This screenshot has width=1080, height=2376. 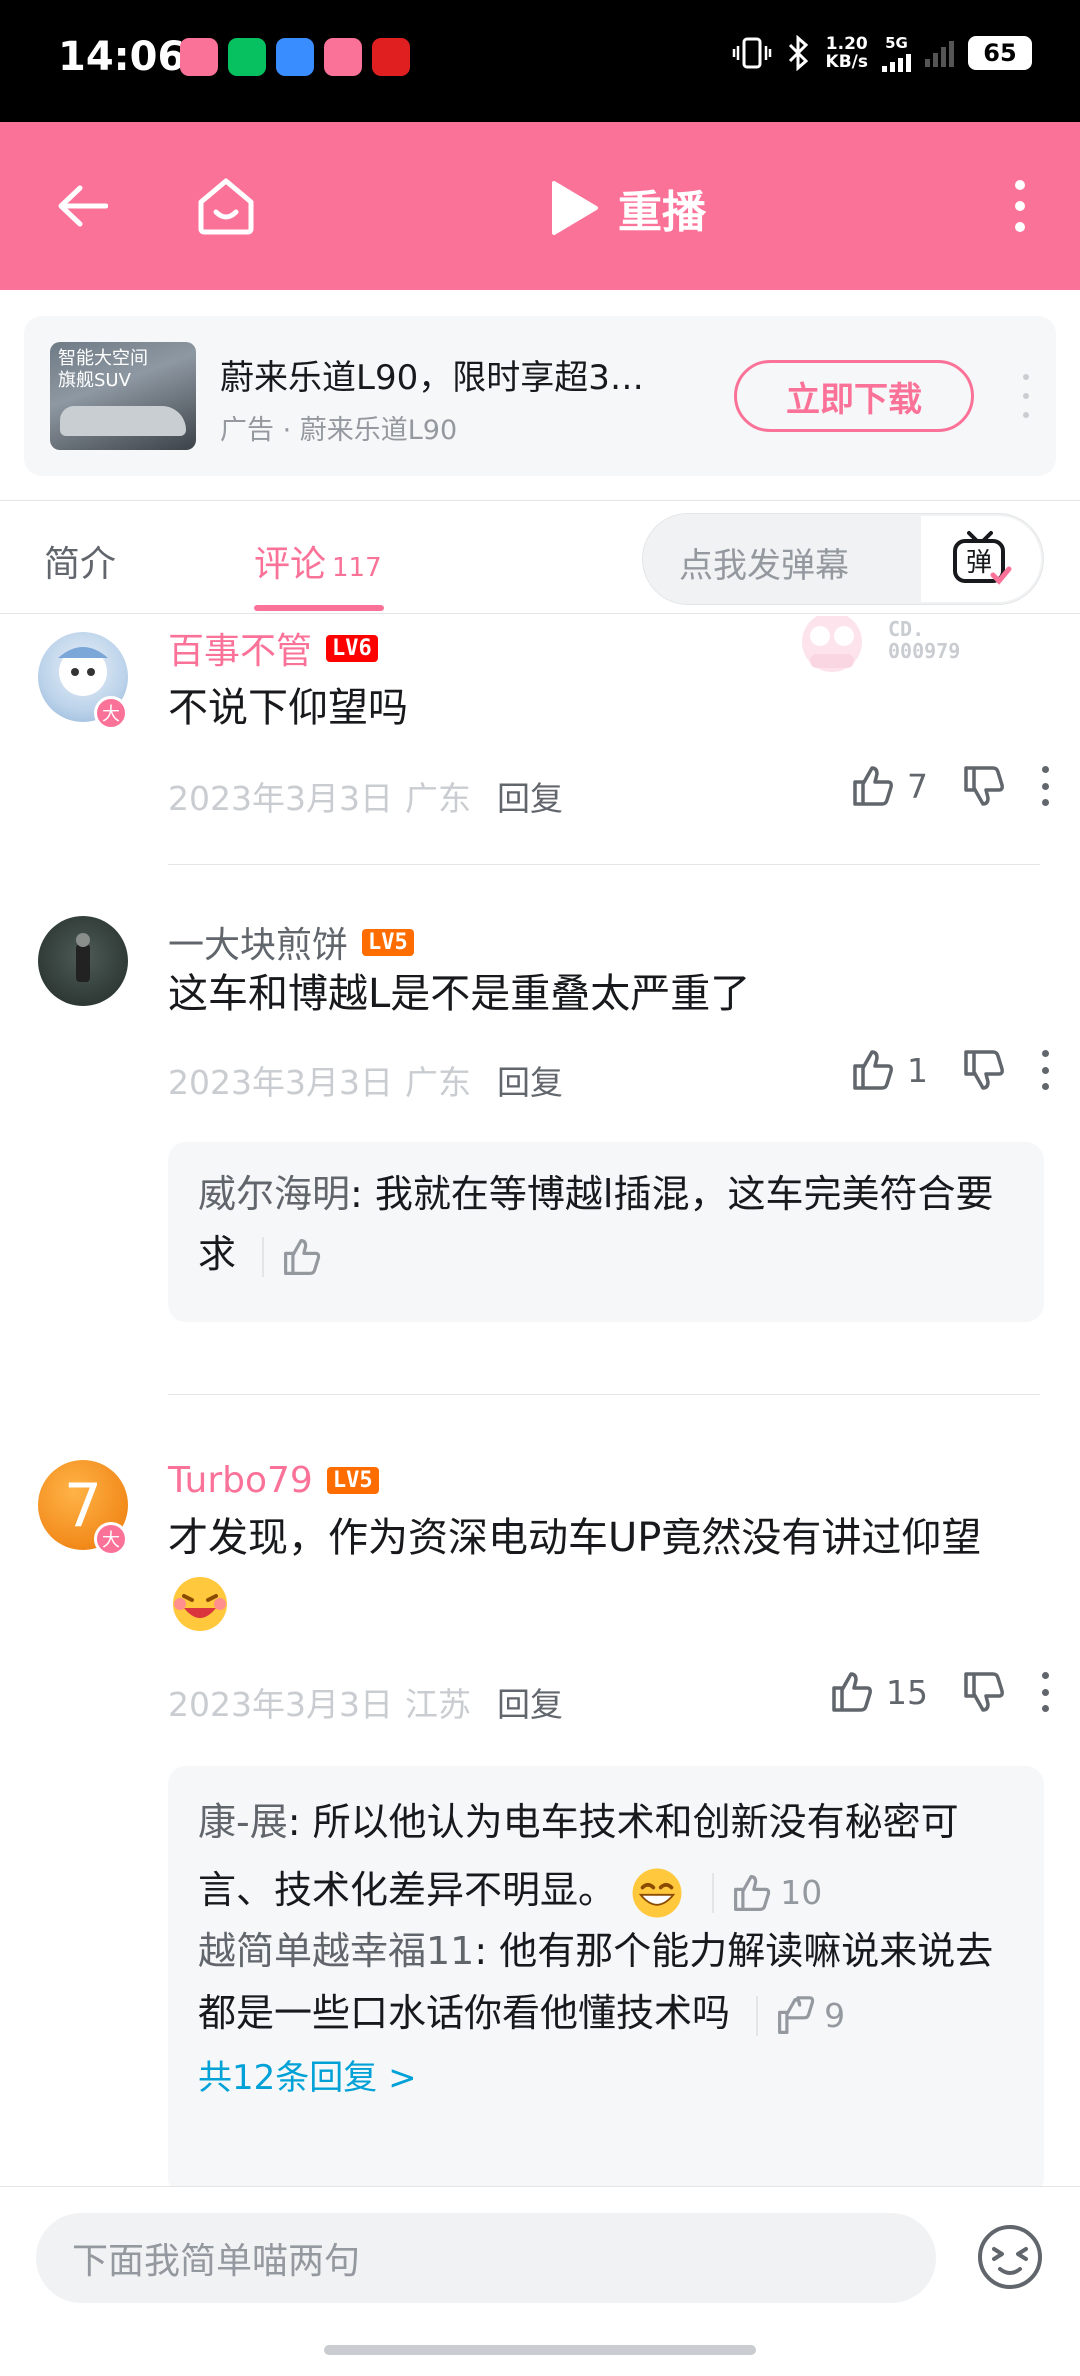 I want to click on bluetooth-icon, so click(x=798, y=53).